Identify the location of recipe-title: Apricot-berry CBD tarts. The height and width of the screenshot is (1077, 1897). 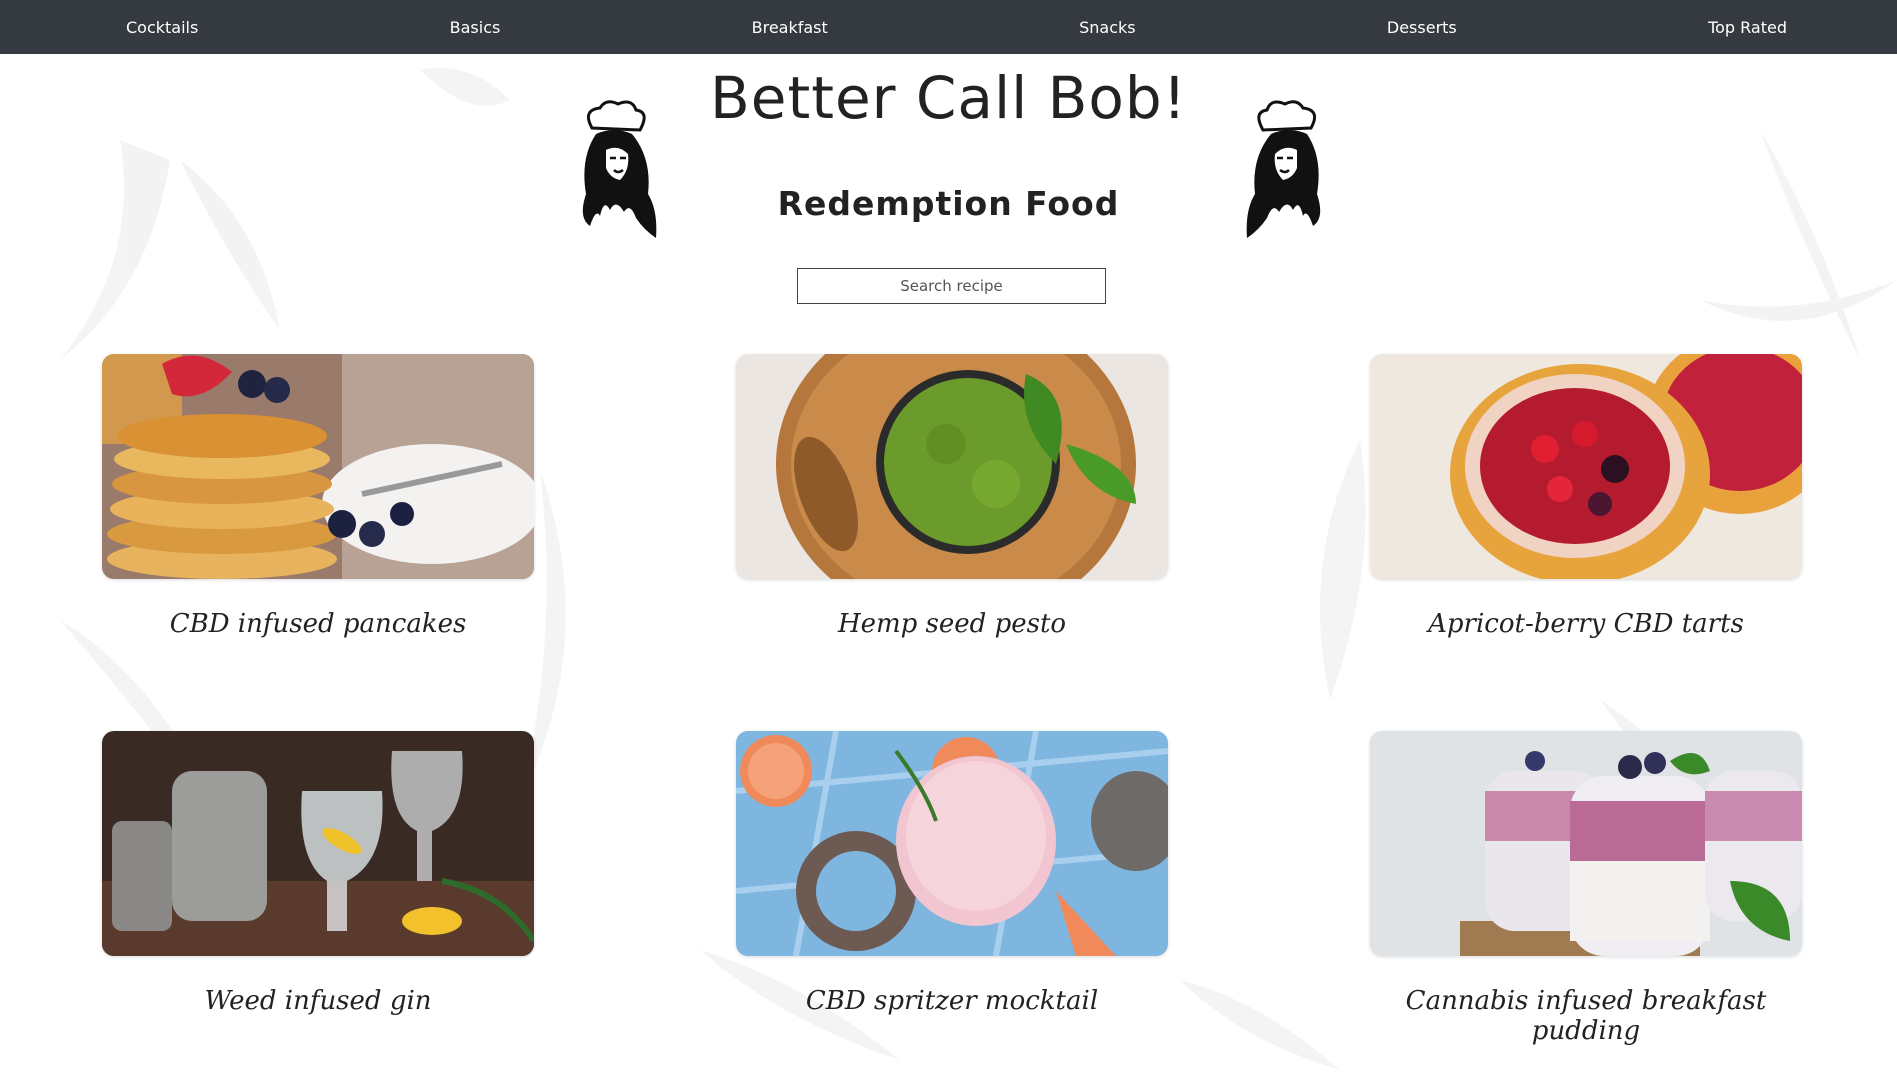
(1586, 624).